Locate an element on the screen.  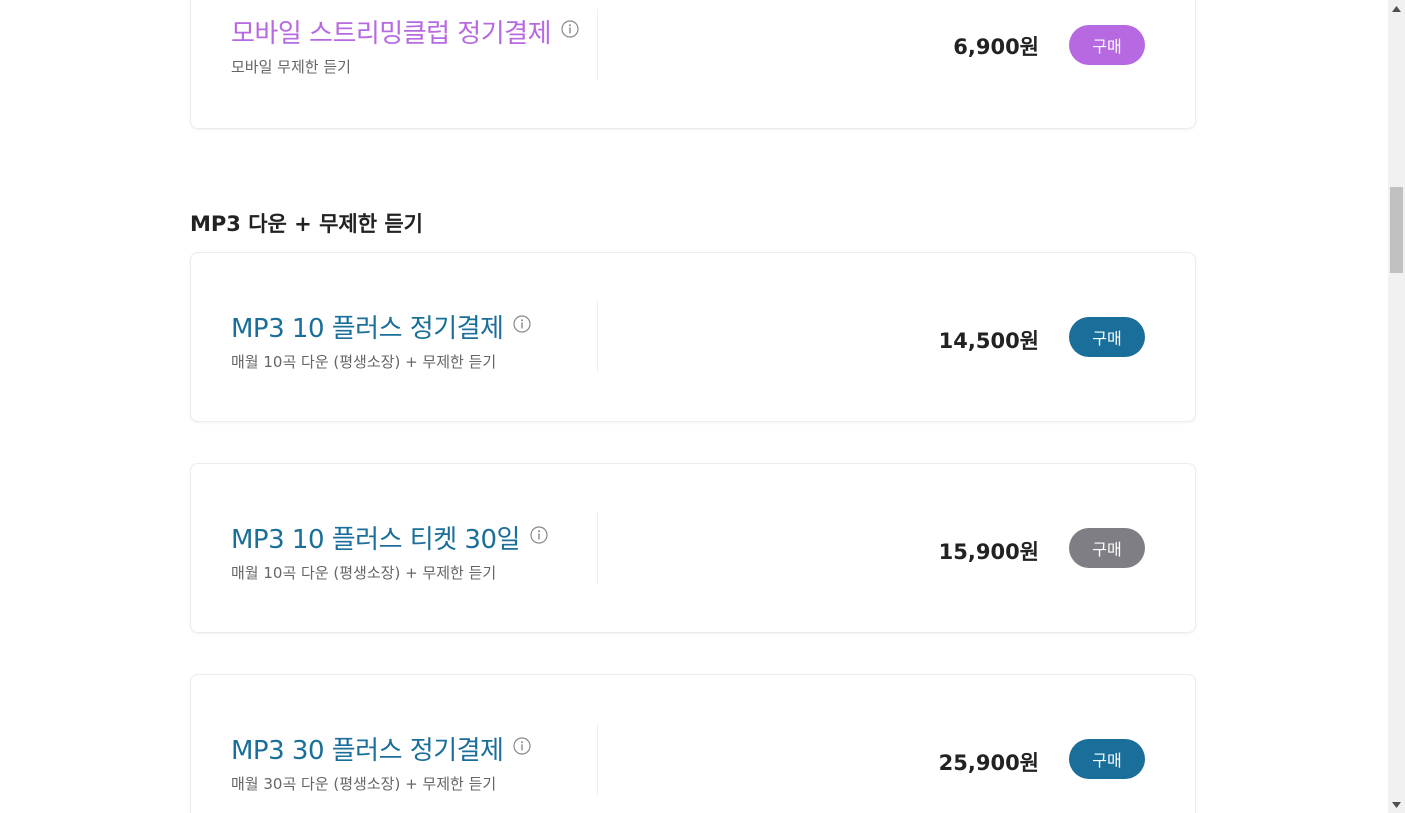
section-heading: MP3 다운 + 무제한 듣기 is located at coordinates (306, 224).